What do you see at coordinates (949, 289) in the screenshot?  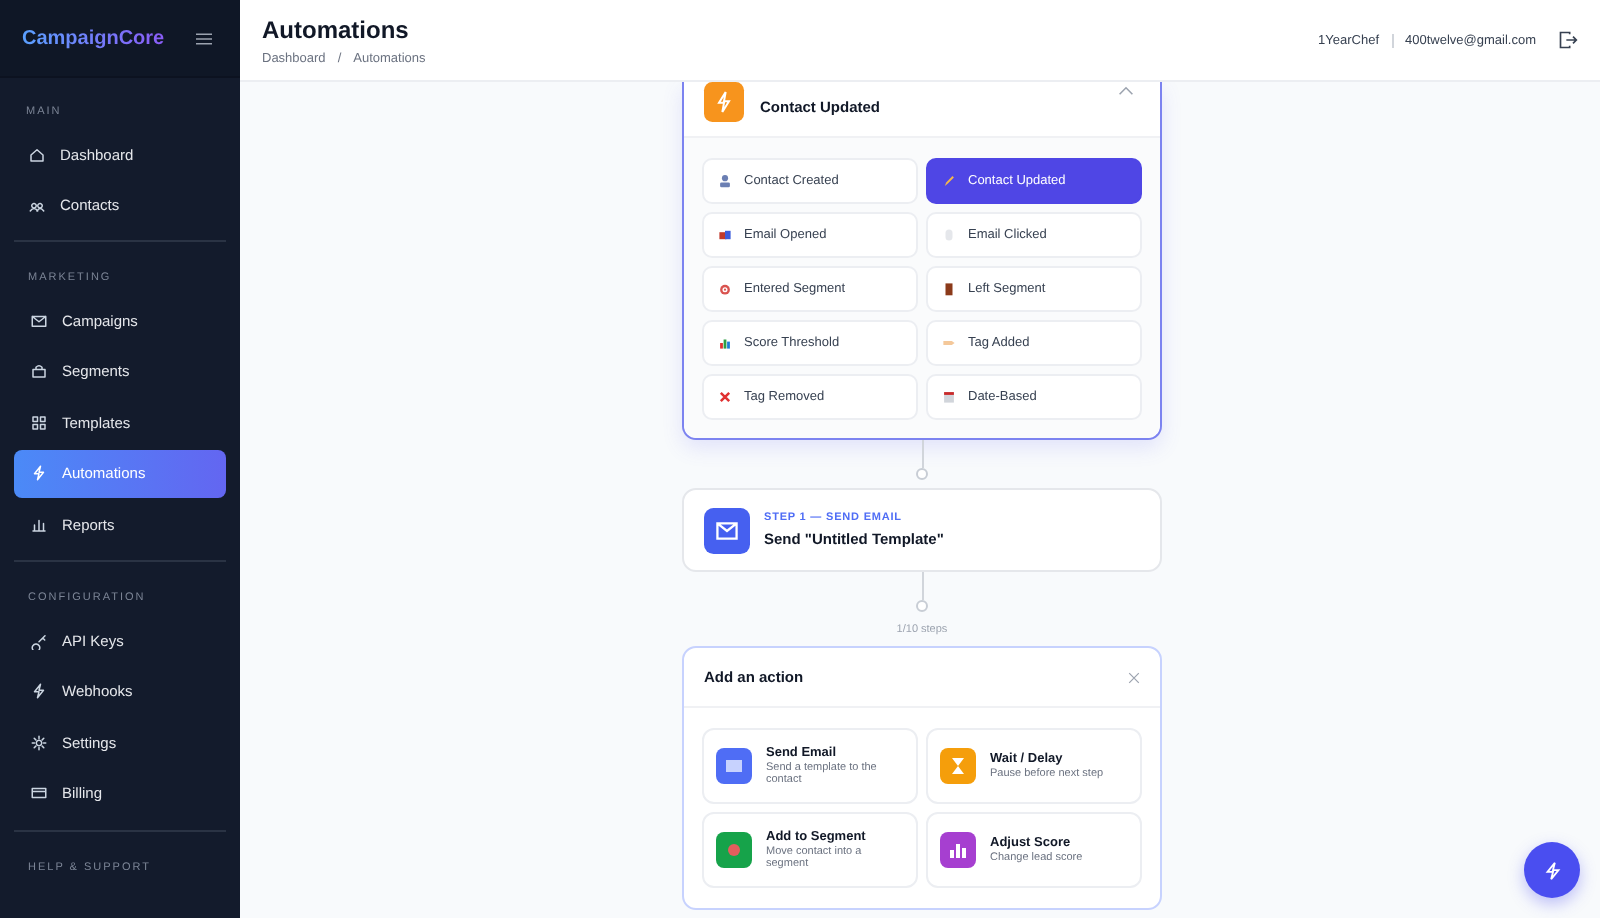 I see `door-icon` at bounding box center [949, 289].